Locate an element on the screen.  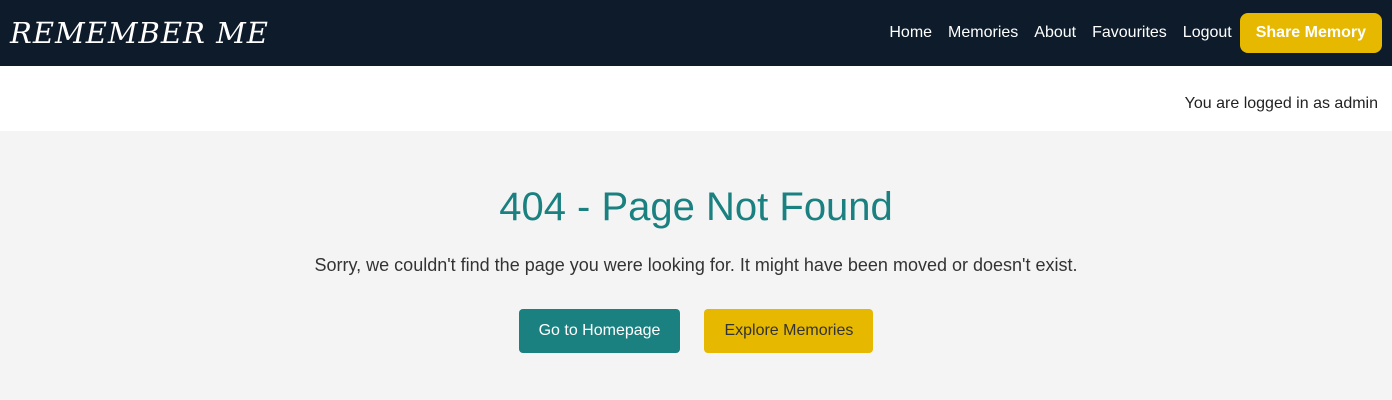
error-actions: Go to Homepage Explore Memories is located at coordinates (696, 331).